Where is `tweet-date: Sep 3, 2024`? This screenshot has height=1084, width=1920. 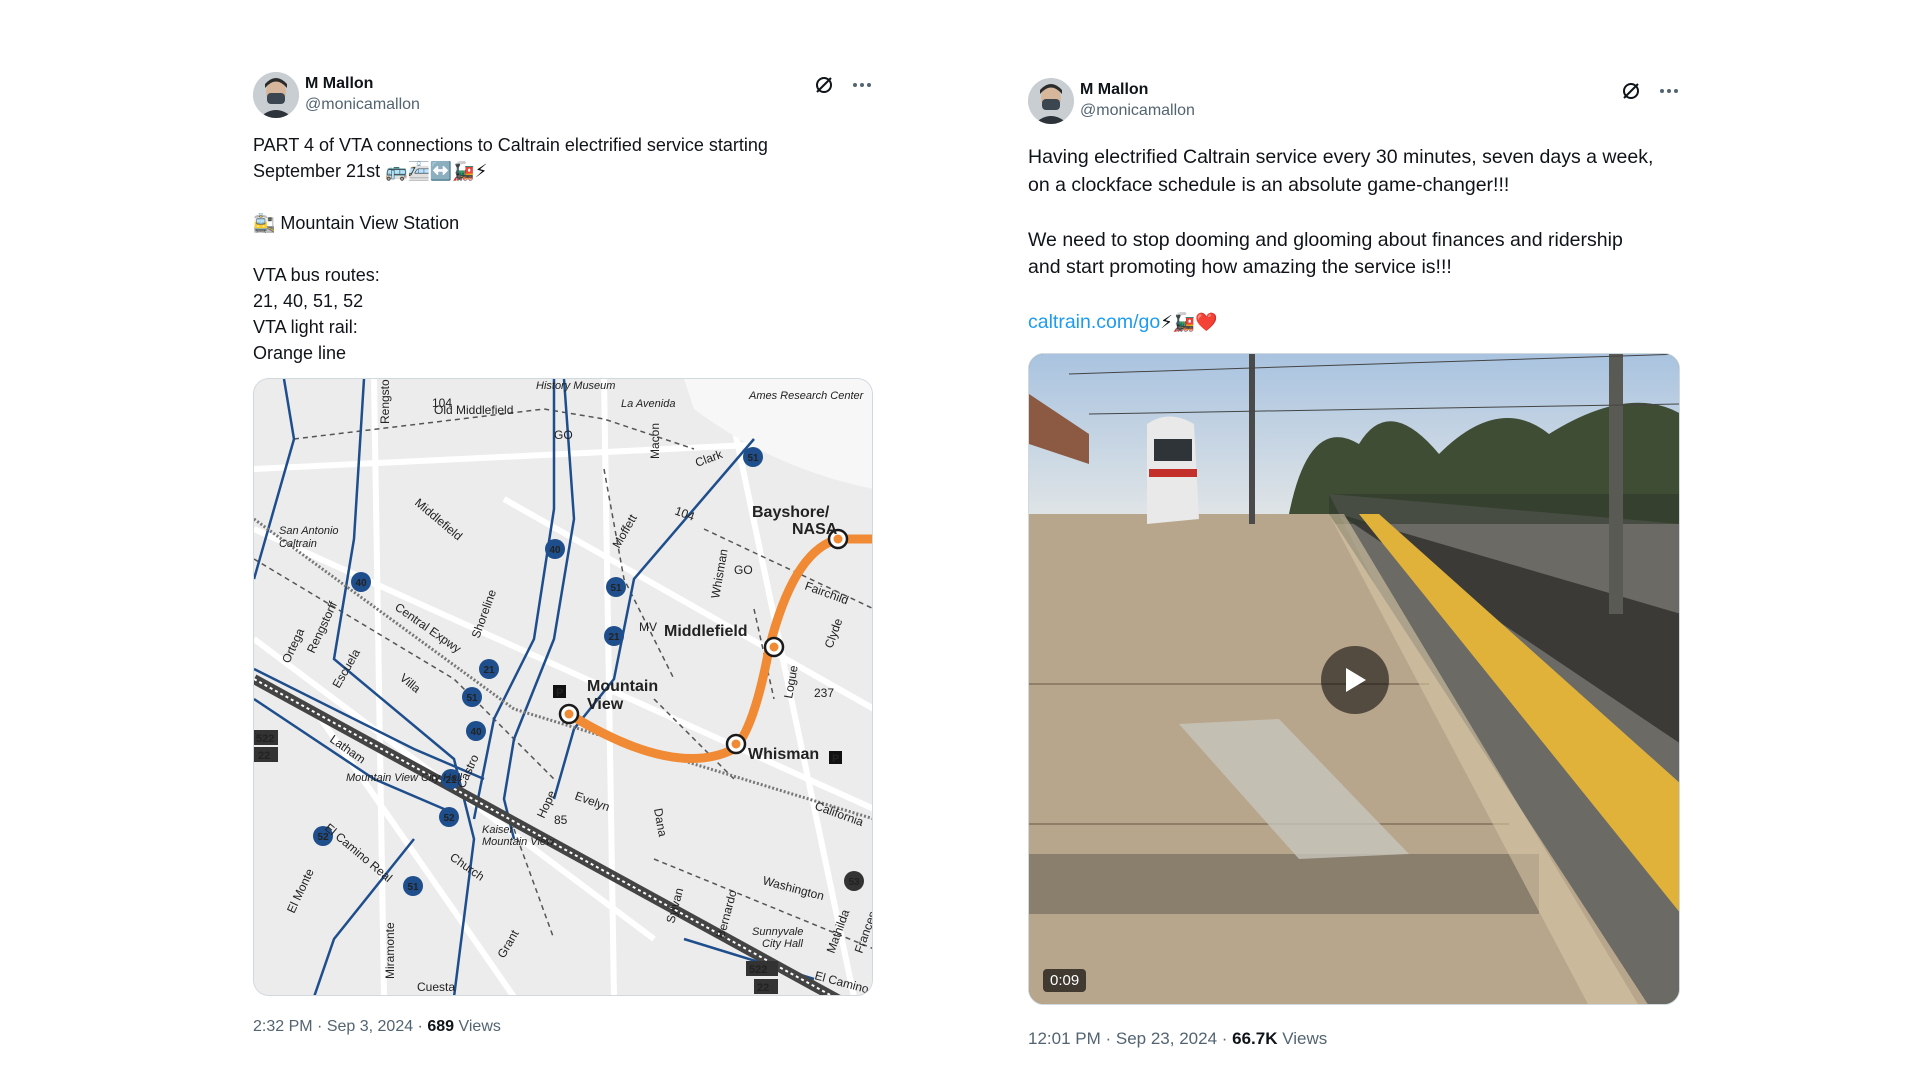
tweet-date: Sep 3, 2024 is located at coordinates (370, 1026).